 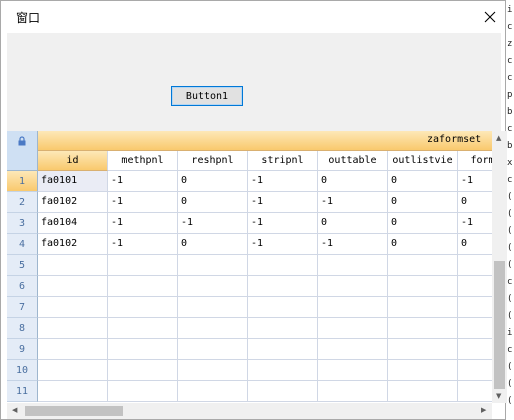 What do you see at coordinates (22, 370) in the screenshot?
I see `row-header: 10` at bounding box center [22, 370].